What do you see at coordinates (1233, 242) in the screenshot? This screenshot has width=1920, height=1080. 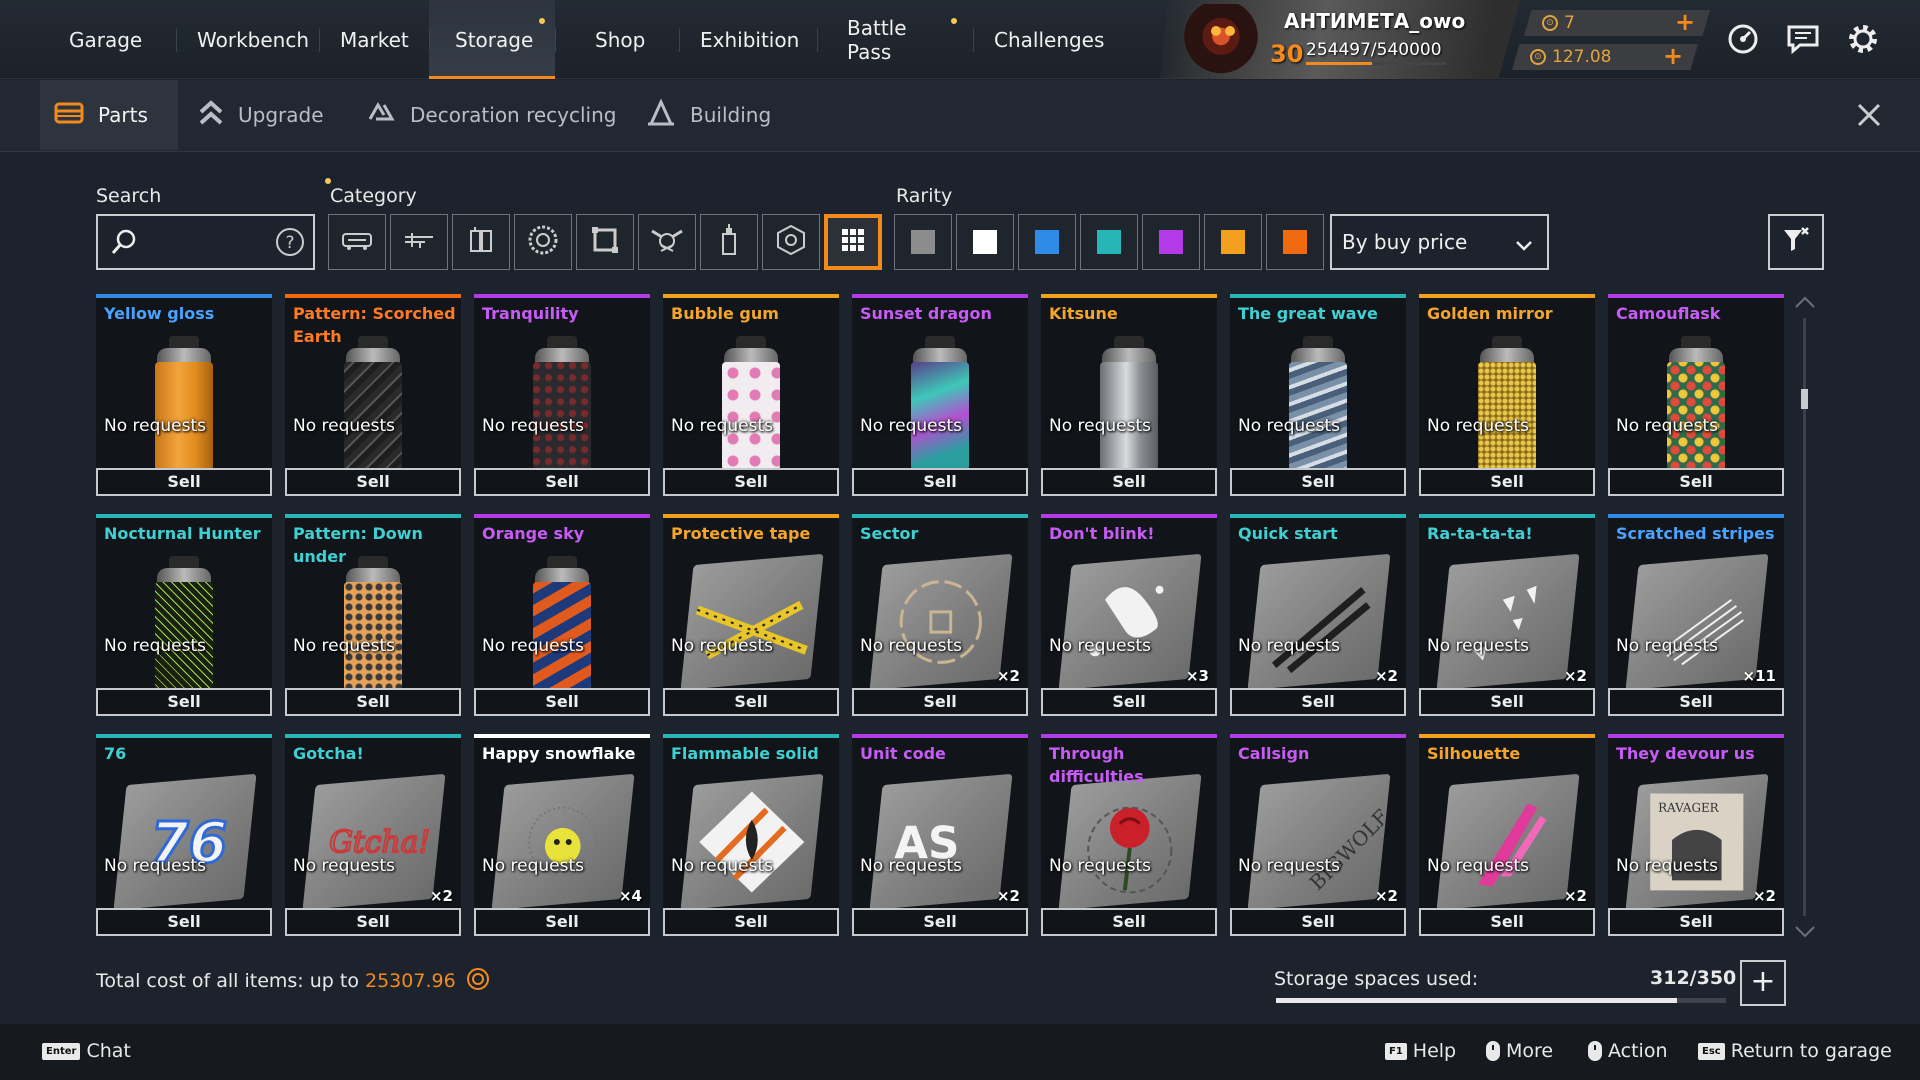 I see `rarity-legendary` at bounding box center [1233, 242].